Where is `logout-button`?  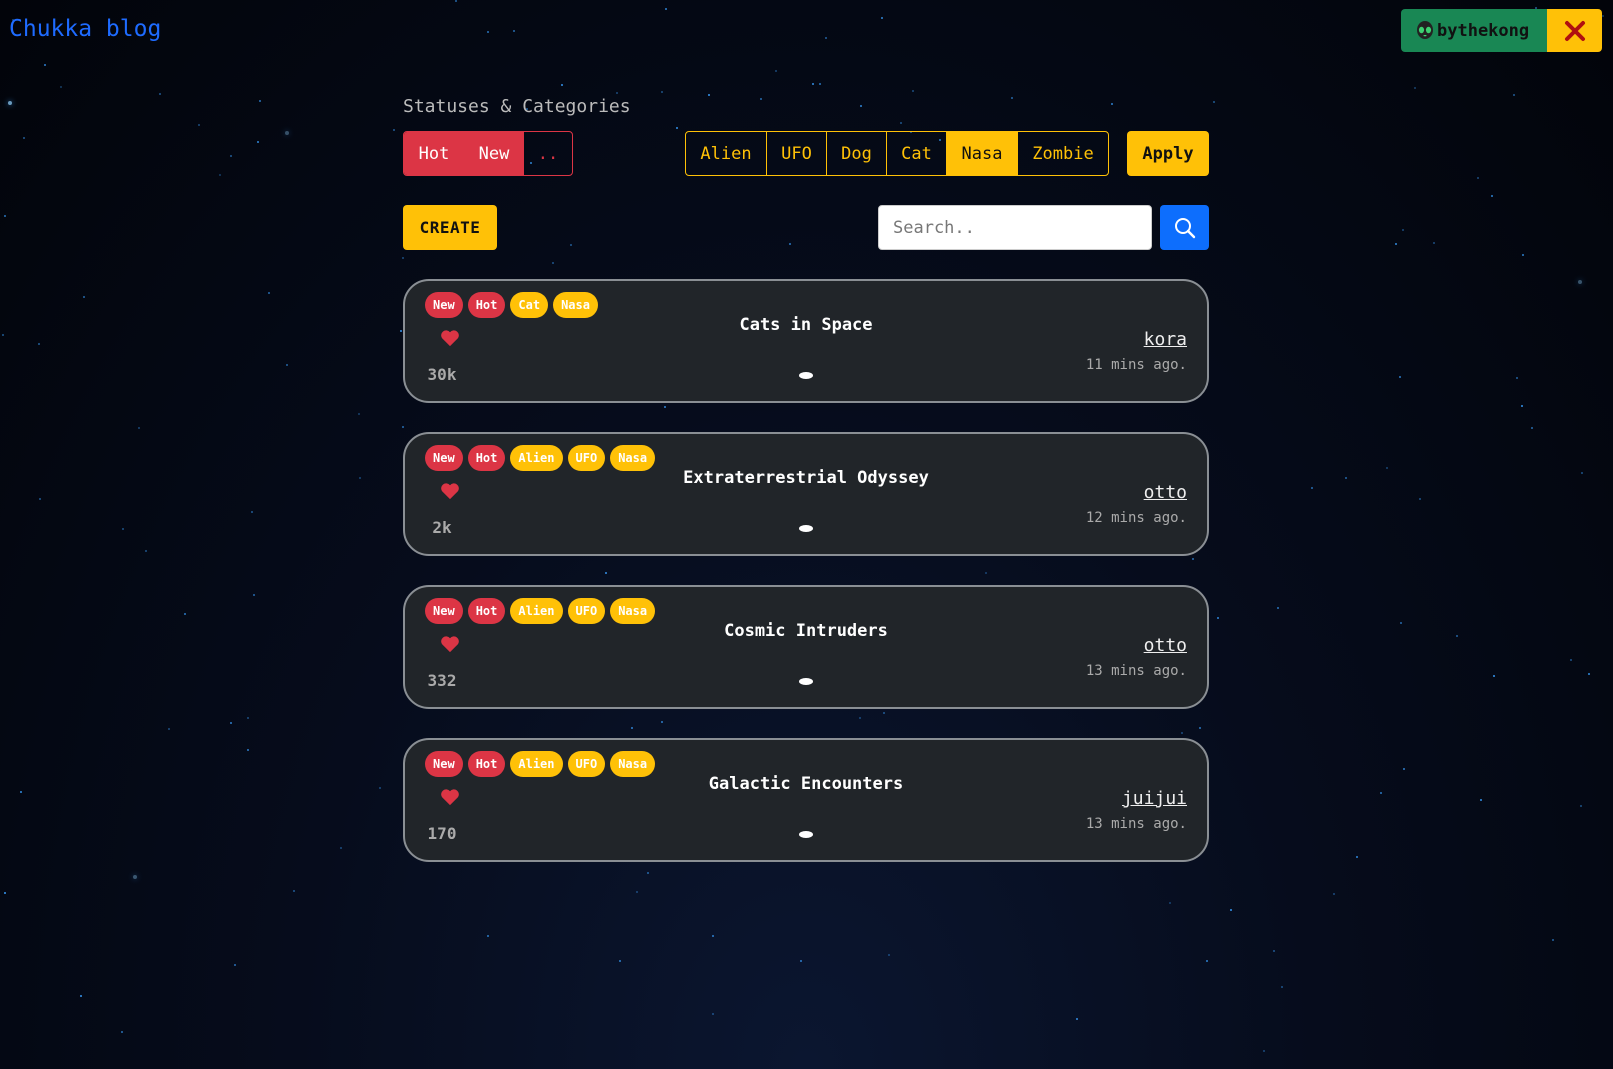
logout-button is located at coordinates (1574, 30).